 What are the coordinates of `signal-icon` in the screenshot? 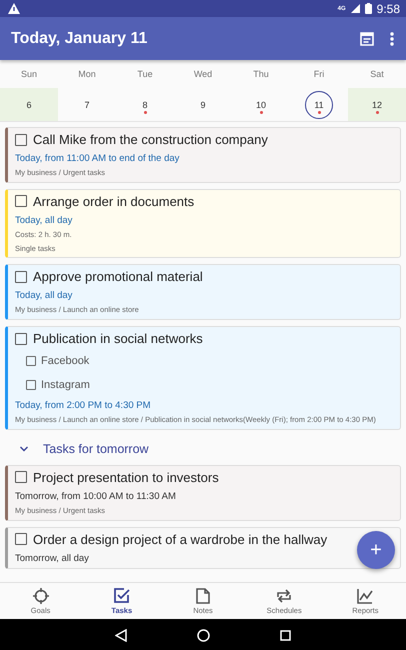 It's located at (355, 8).